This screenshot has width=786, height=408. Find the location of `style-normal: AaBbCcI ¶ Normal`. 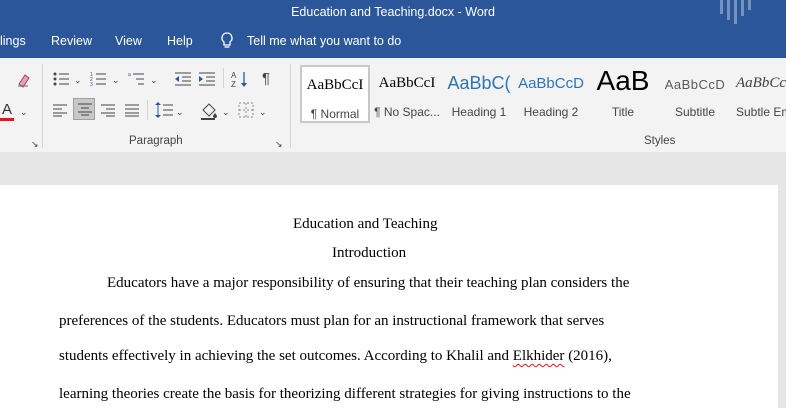

style-normal: AaBbCcI ¶ Normal is located at coordinates (335, 94).